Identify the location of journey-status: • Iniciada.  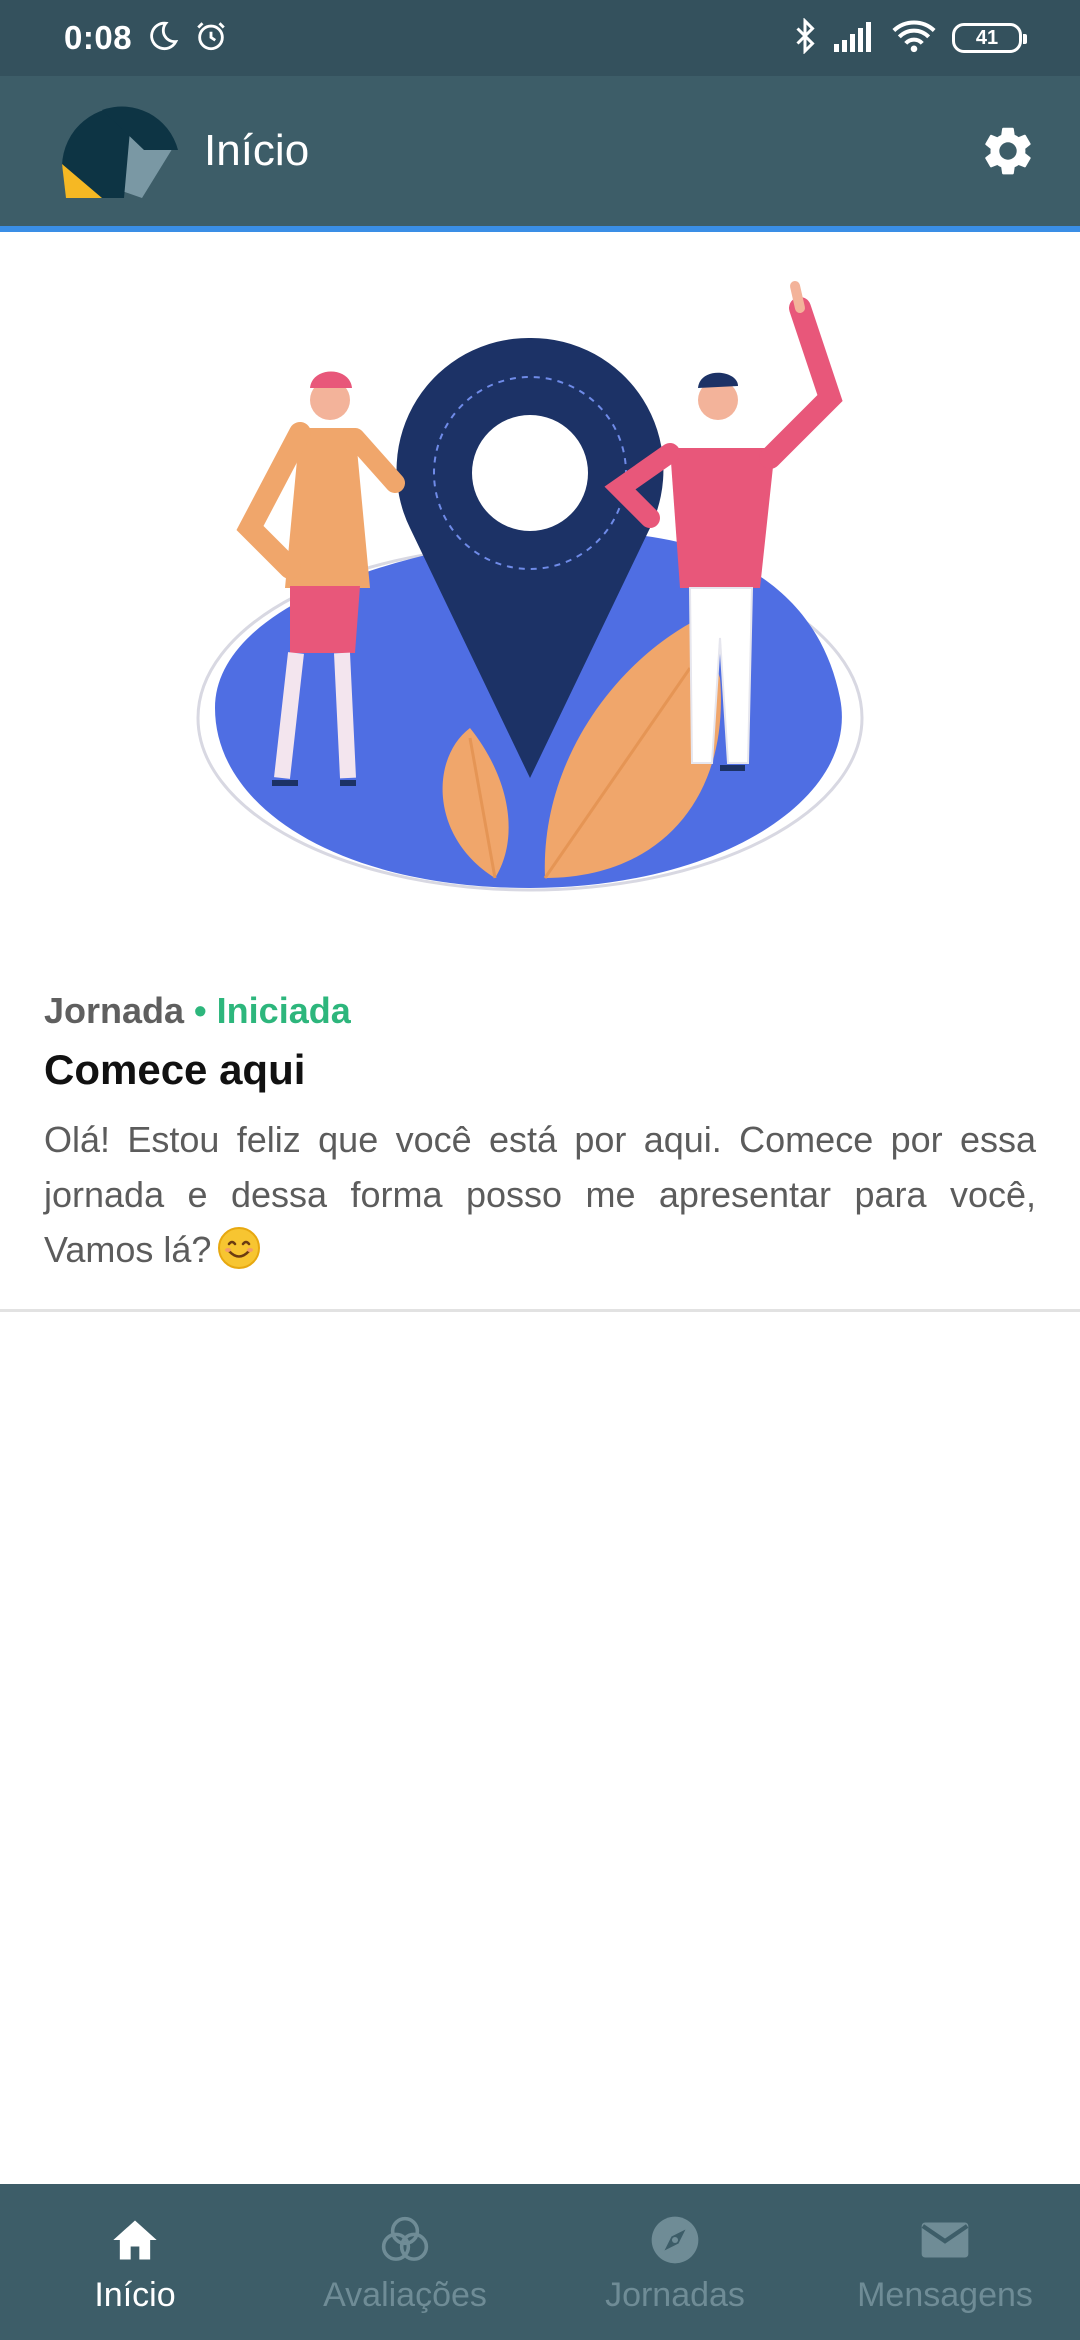
(272, 1011).